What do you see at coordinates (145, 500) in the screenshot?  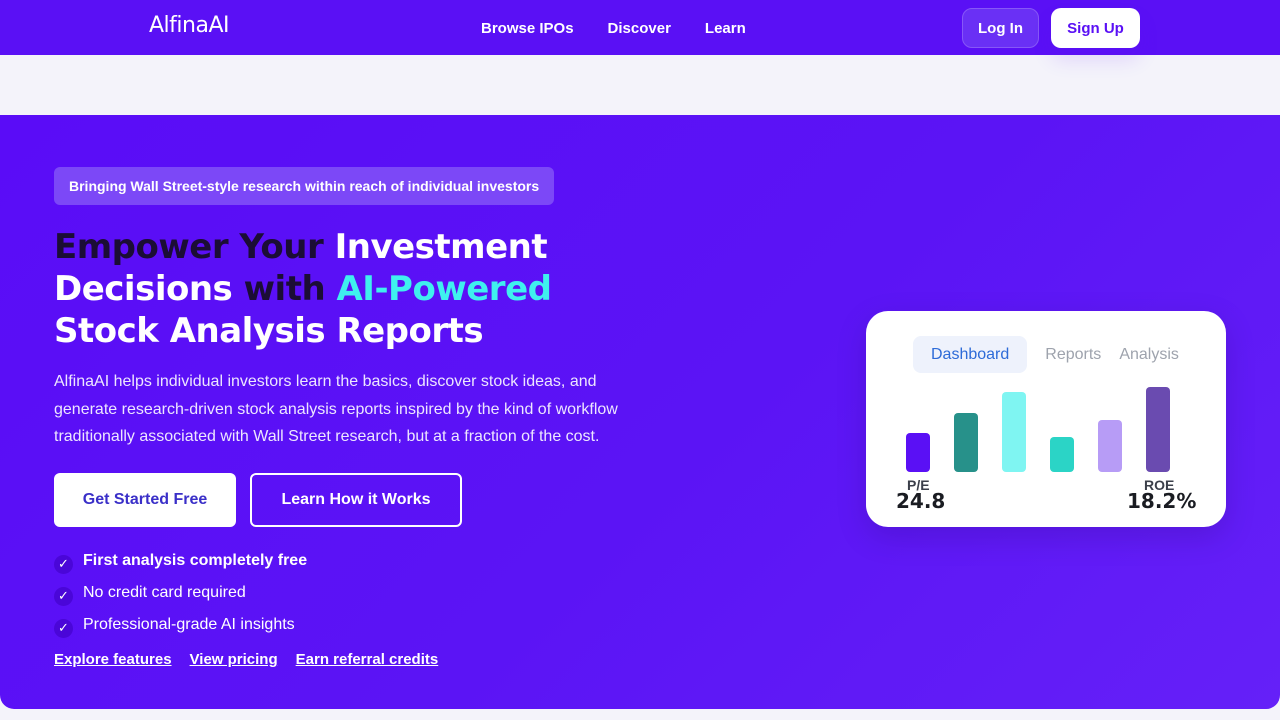 I see `get-started-button: Get Started Free` at bounding box center [145, 500].